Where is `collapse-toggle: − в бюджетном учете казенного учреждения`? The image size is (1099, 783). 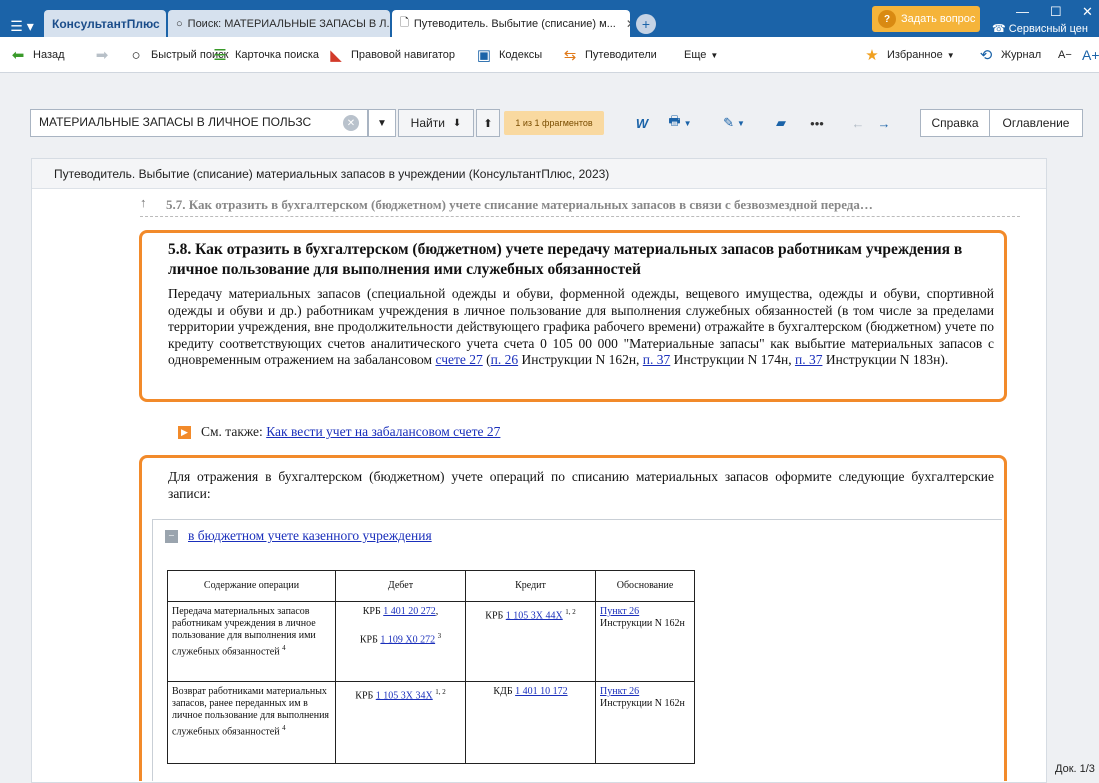 collapse-toggle: − в бюджетном учете казенного учреждения is located at coordinates (298, 536).